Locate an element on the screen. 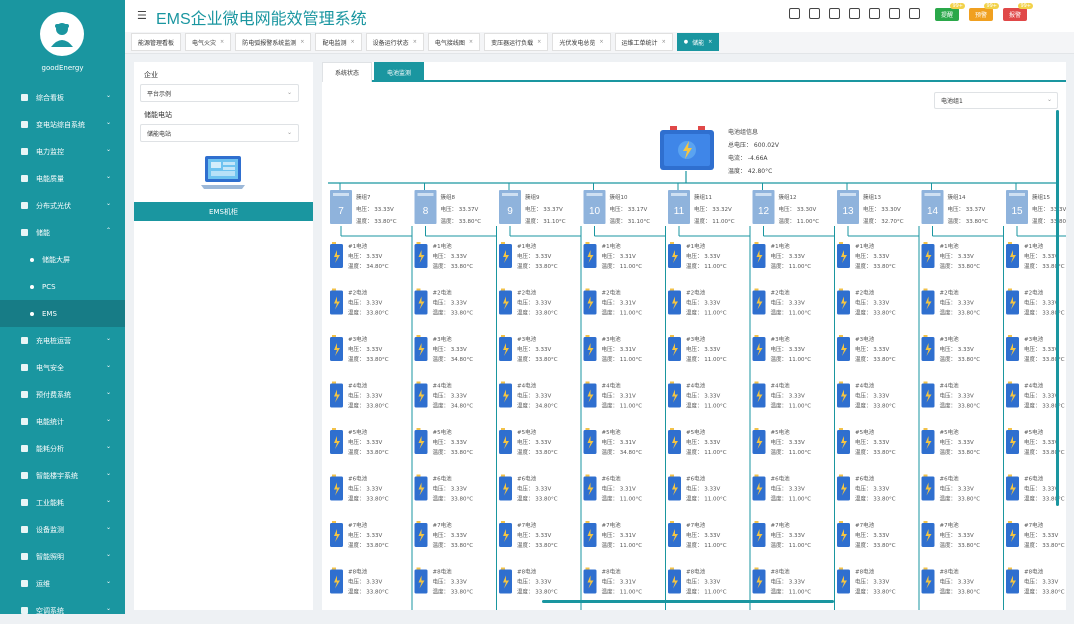  nav-tab: 光伏发电总览 × is located at coordinates (581, 42).